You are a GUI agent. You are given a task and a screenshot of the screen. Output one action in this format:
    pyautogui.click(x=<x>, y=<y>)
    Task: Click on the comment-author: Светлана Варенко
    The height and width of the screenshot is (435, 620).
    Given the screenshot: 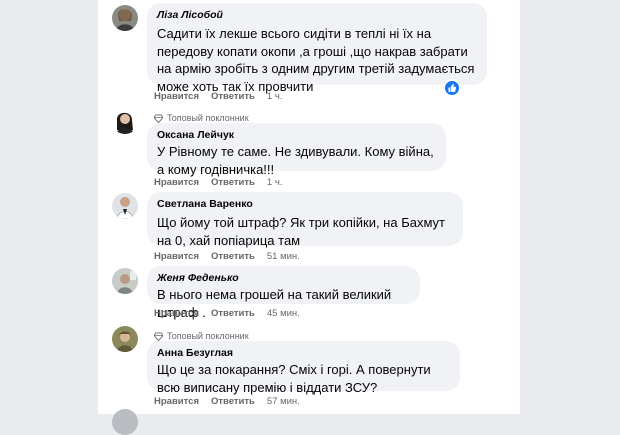 What is the action you would take?
    pyautogui.click(x=305, y=204)
    